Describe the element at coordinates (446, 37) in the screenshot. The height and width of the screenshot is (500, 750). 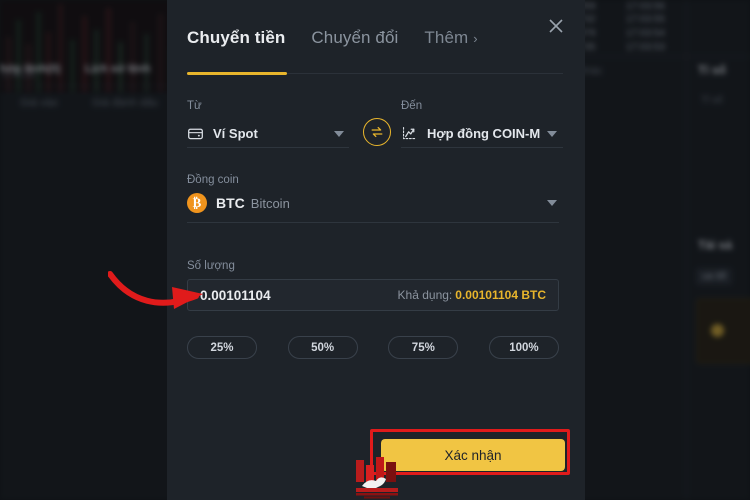
I see `tab-them-label: Thêm` at that location.